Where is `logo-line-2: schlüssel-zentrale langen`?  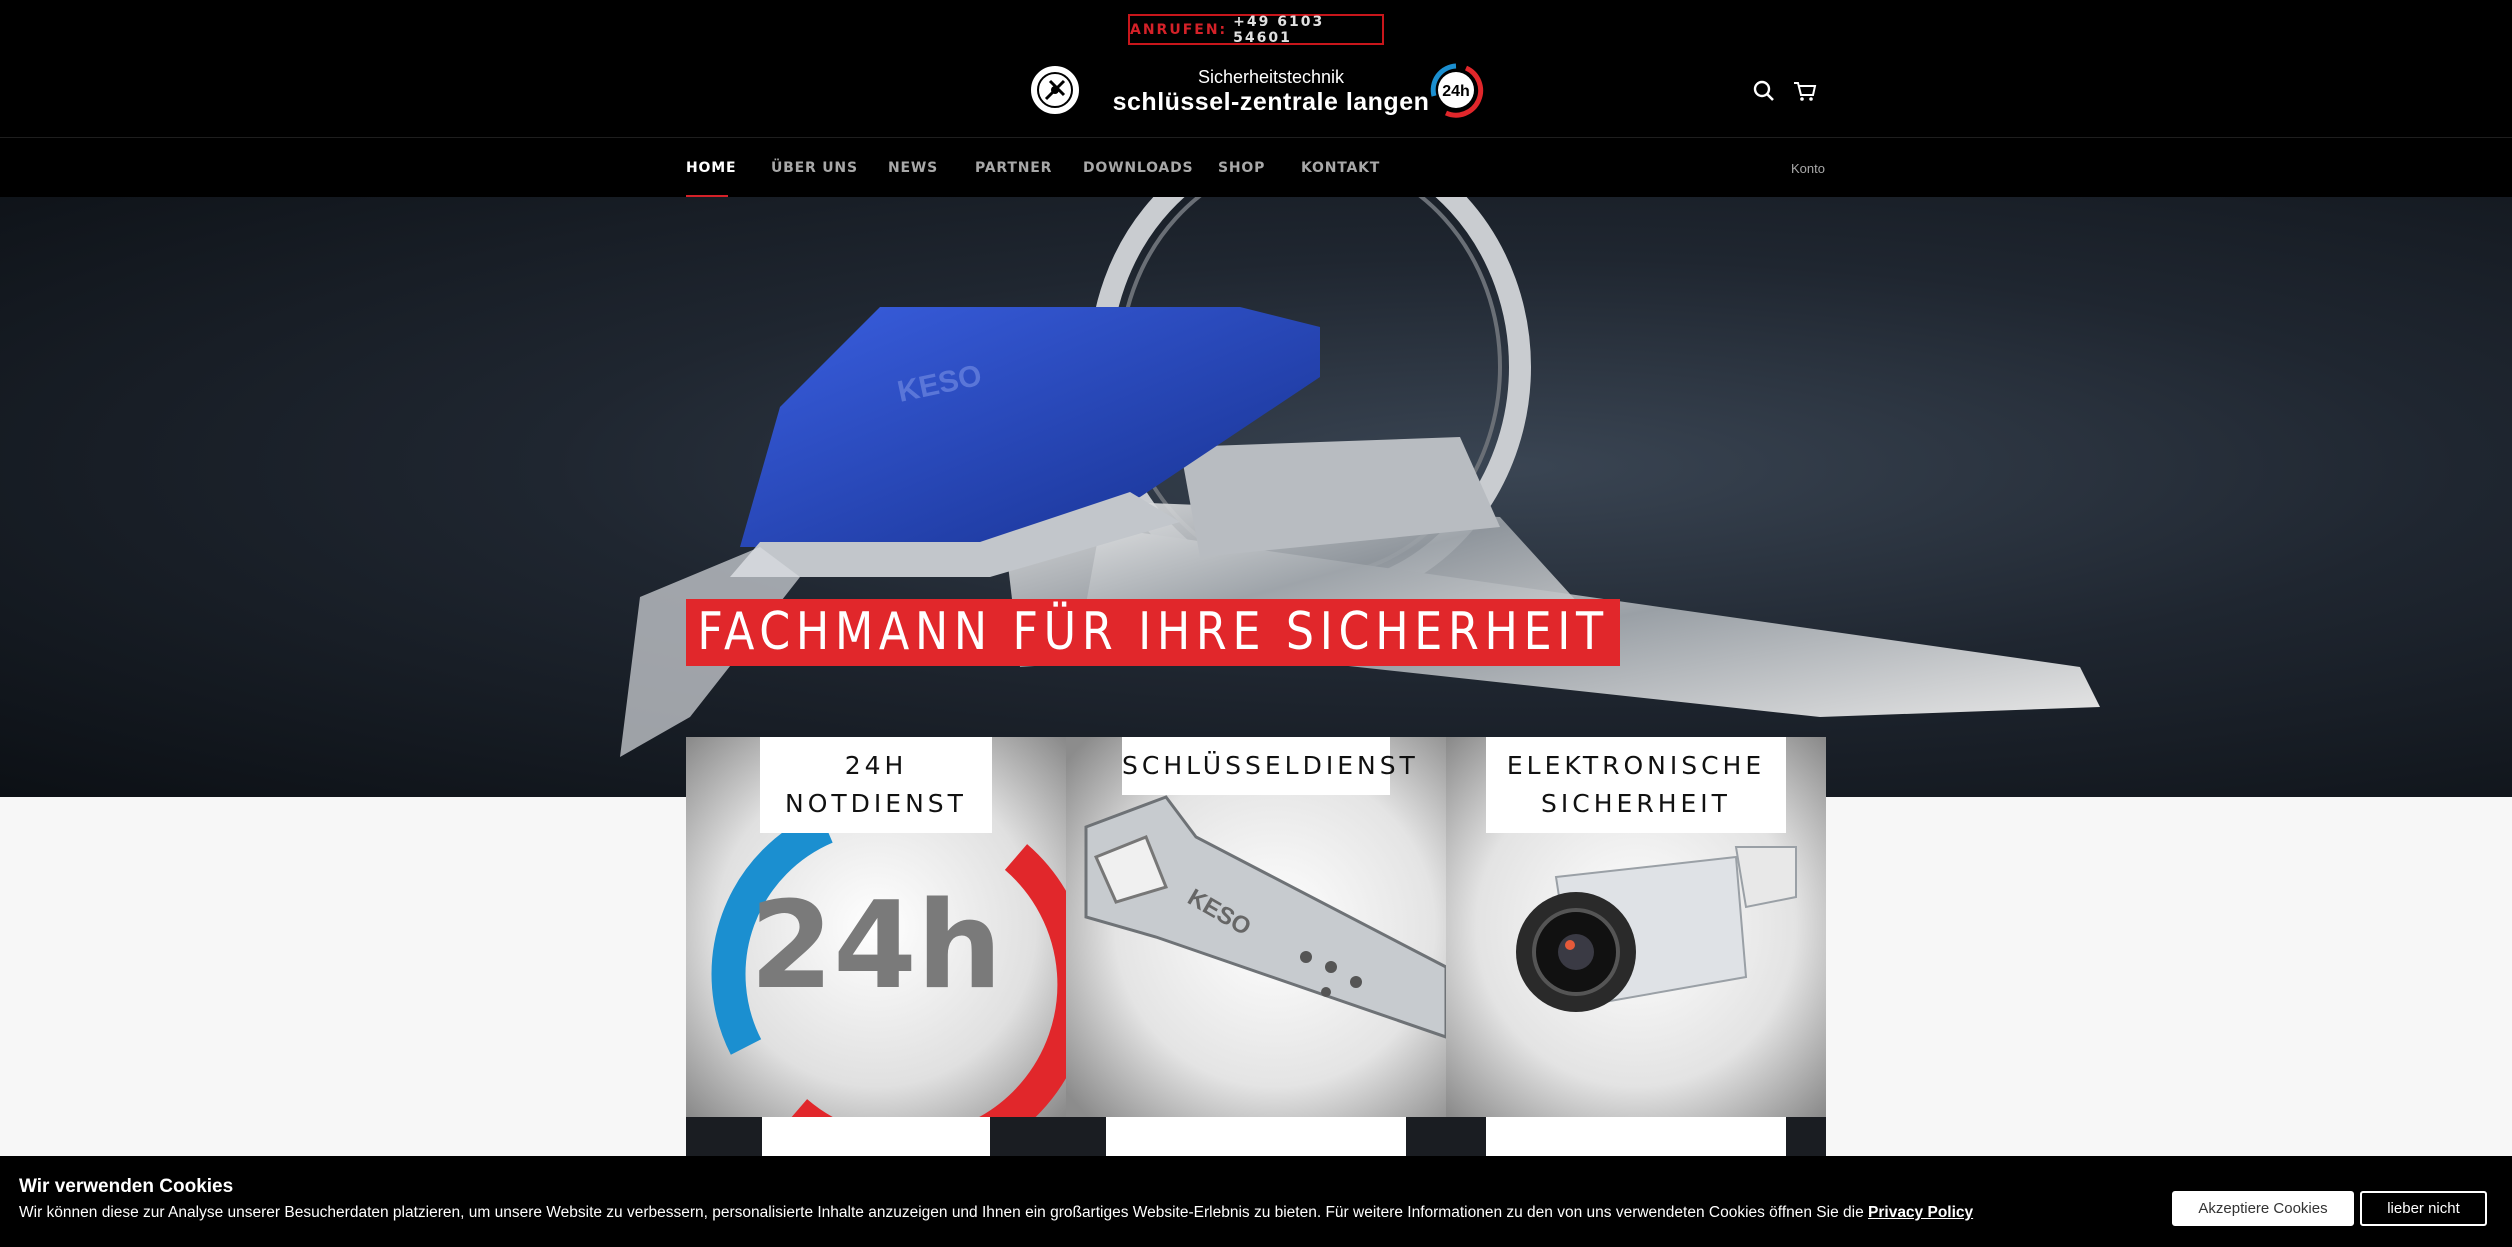 logo-line-2: schlüssel-zentrale langen is located at coordinates (1271, 102).